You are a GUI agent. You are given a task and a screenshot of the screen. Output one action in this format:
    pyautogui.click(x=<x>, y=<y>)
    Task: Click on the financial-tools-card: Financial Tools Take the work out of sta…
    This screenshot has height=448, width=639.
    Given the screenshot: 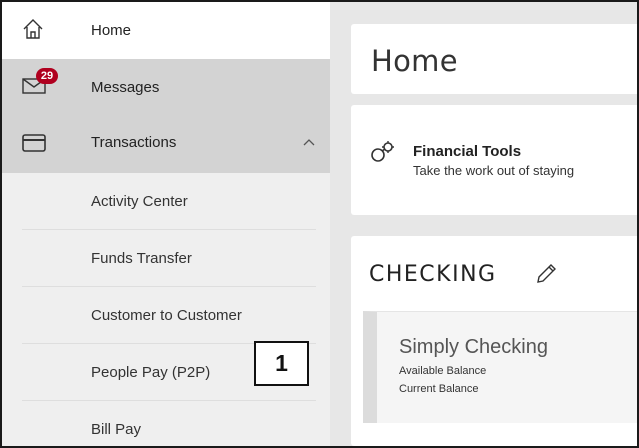 What is the action you would take?
    pyautogui.click(x=494, y=160)
    